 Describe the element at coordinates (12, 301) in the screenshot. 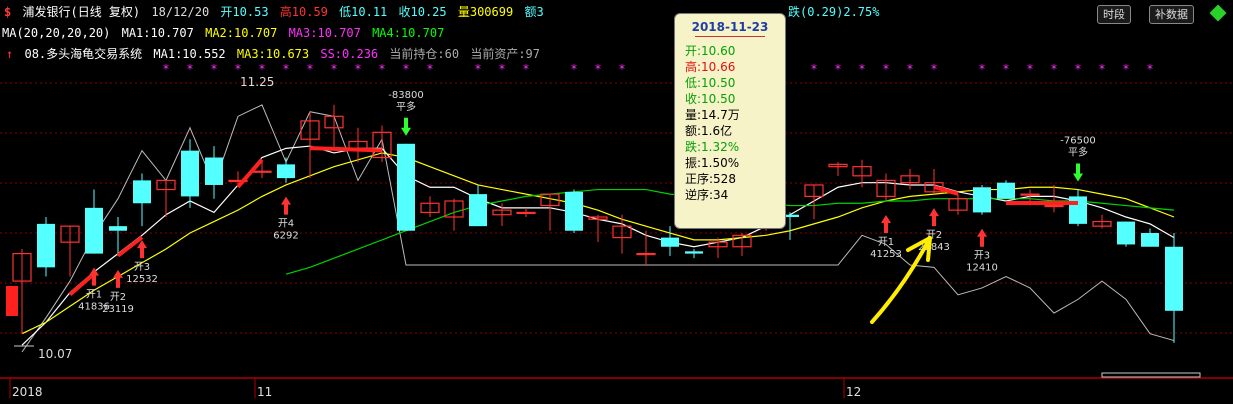

I see `left-marker` at that location.